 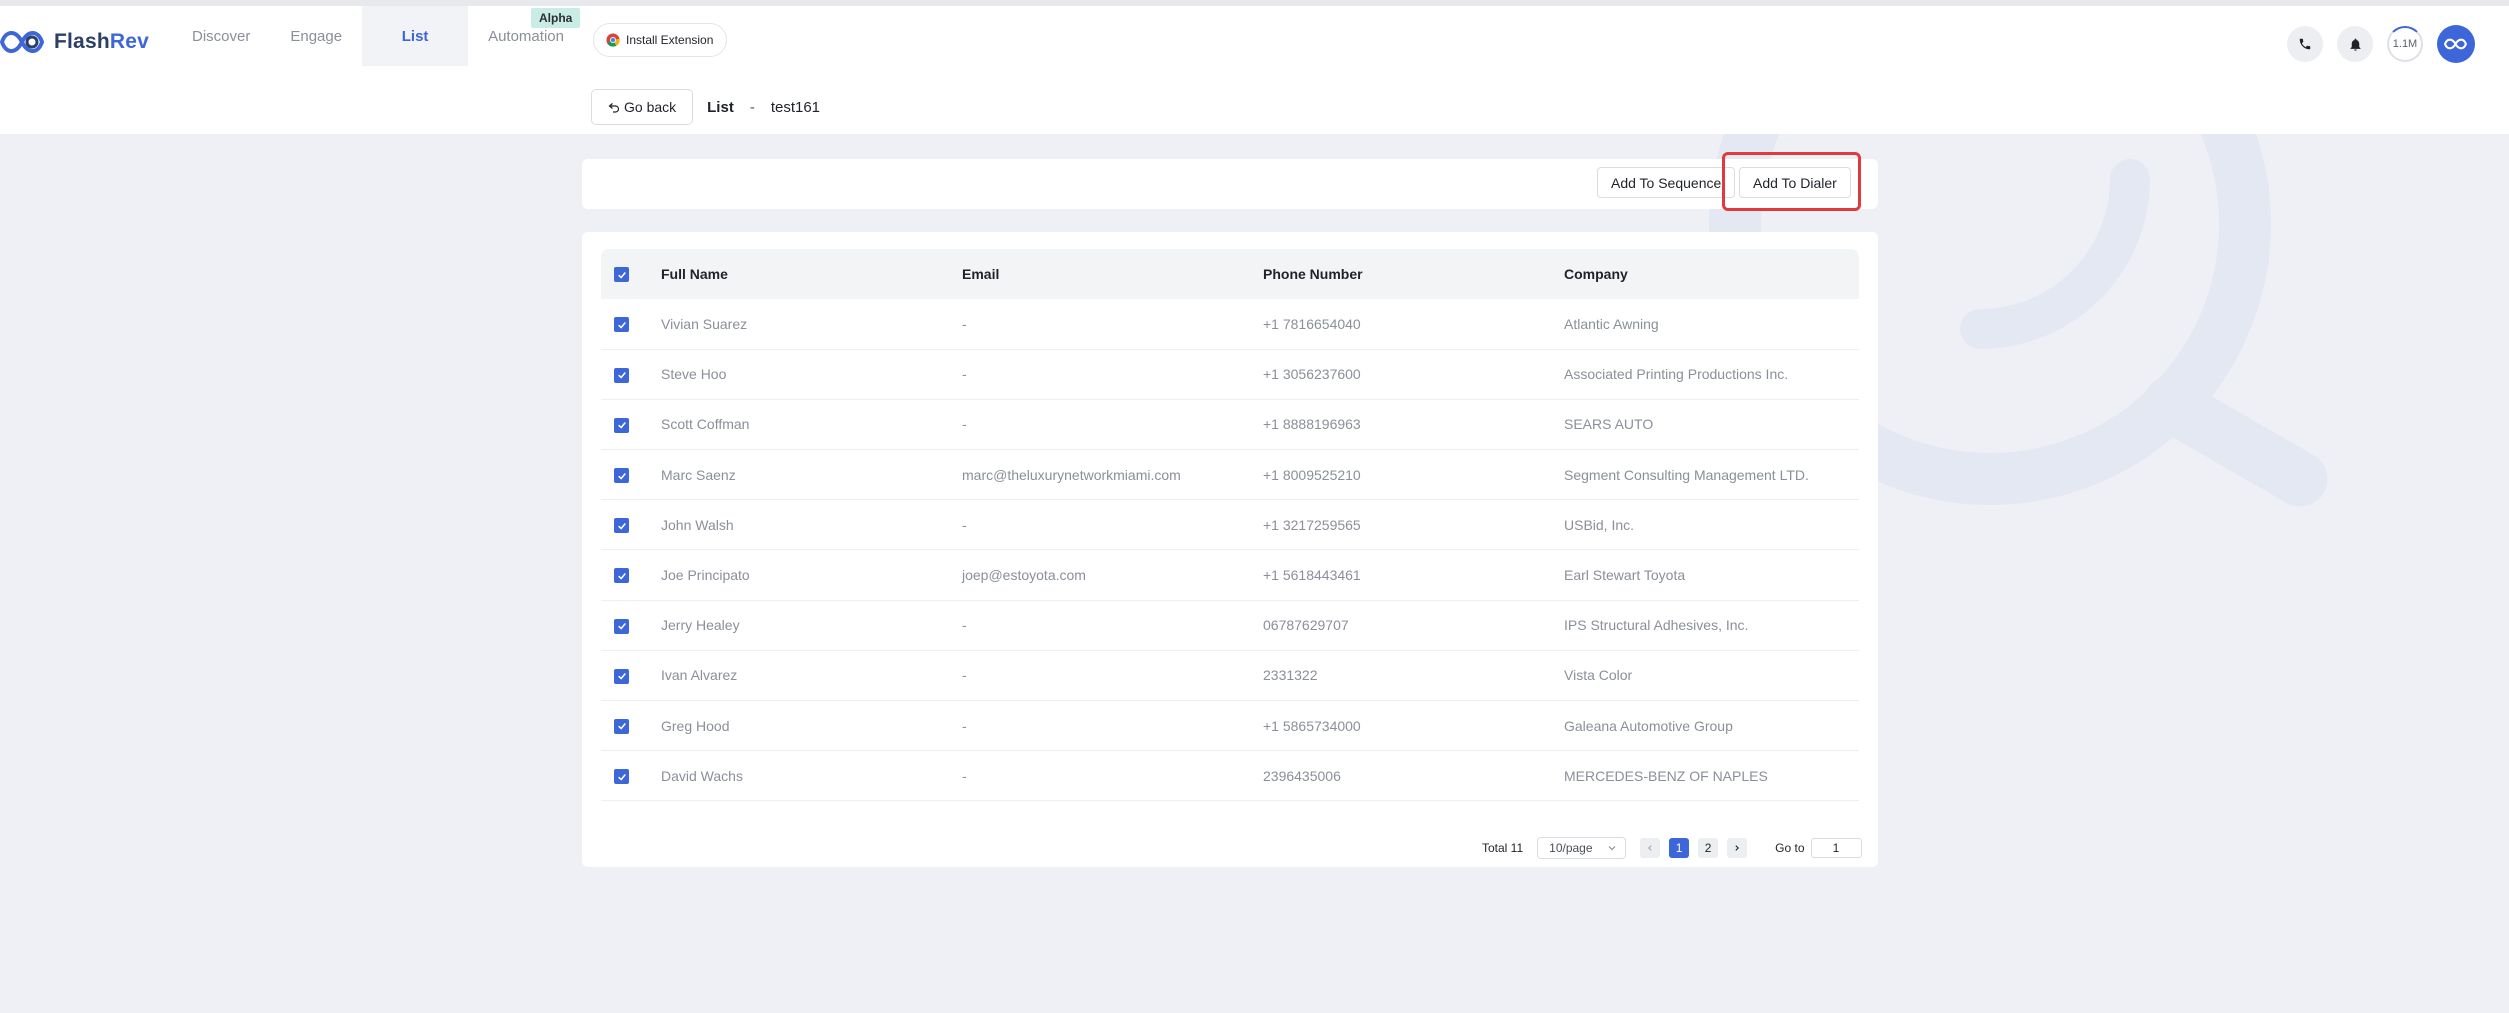 What do you see at coordinates (1413, 575) in the screenshot?
I see `cell-phone-number: +1 5618443461` at bounding box center [1413, 575].